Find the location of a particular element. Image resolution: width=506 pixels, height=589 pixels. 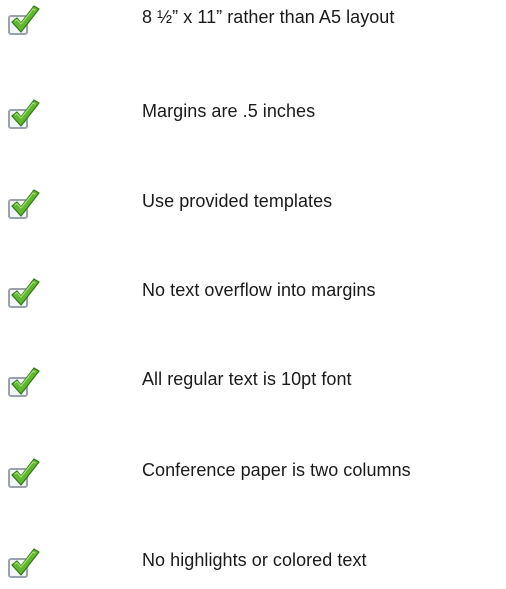

checklist-item-label: 8 ½” x 11” rather than A5 layout is located at coordinates (268, 17).